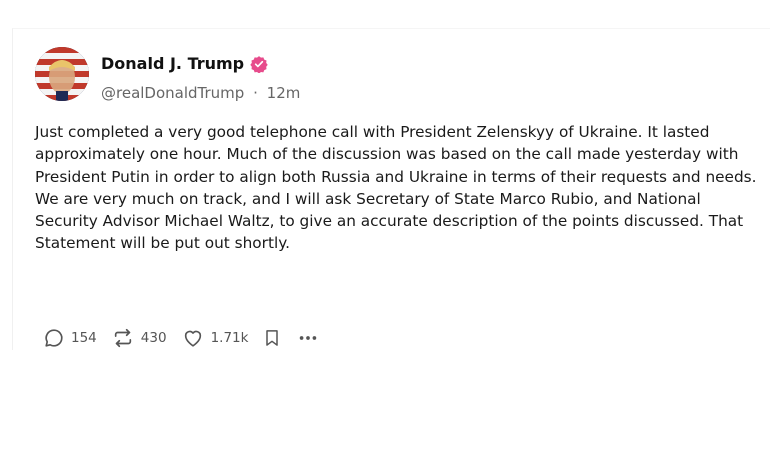 This screenshot has height=461, width=773. Describe the element at coordinates (192, 338) in the screenshot. I see `heart-icon` at that location.